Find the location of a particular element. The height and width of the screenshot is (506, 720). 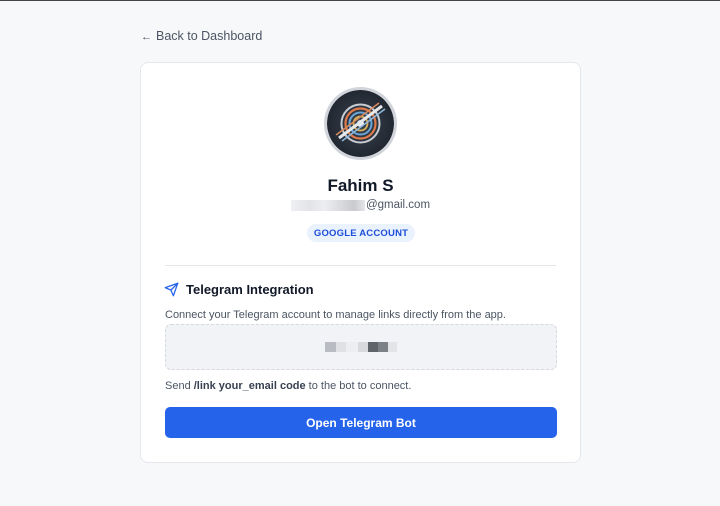

link-code-box is located at coordinates (361, 347).